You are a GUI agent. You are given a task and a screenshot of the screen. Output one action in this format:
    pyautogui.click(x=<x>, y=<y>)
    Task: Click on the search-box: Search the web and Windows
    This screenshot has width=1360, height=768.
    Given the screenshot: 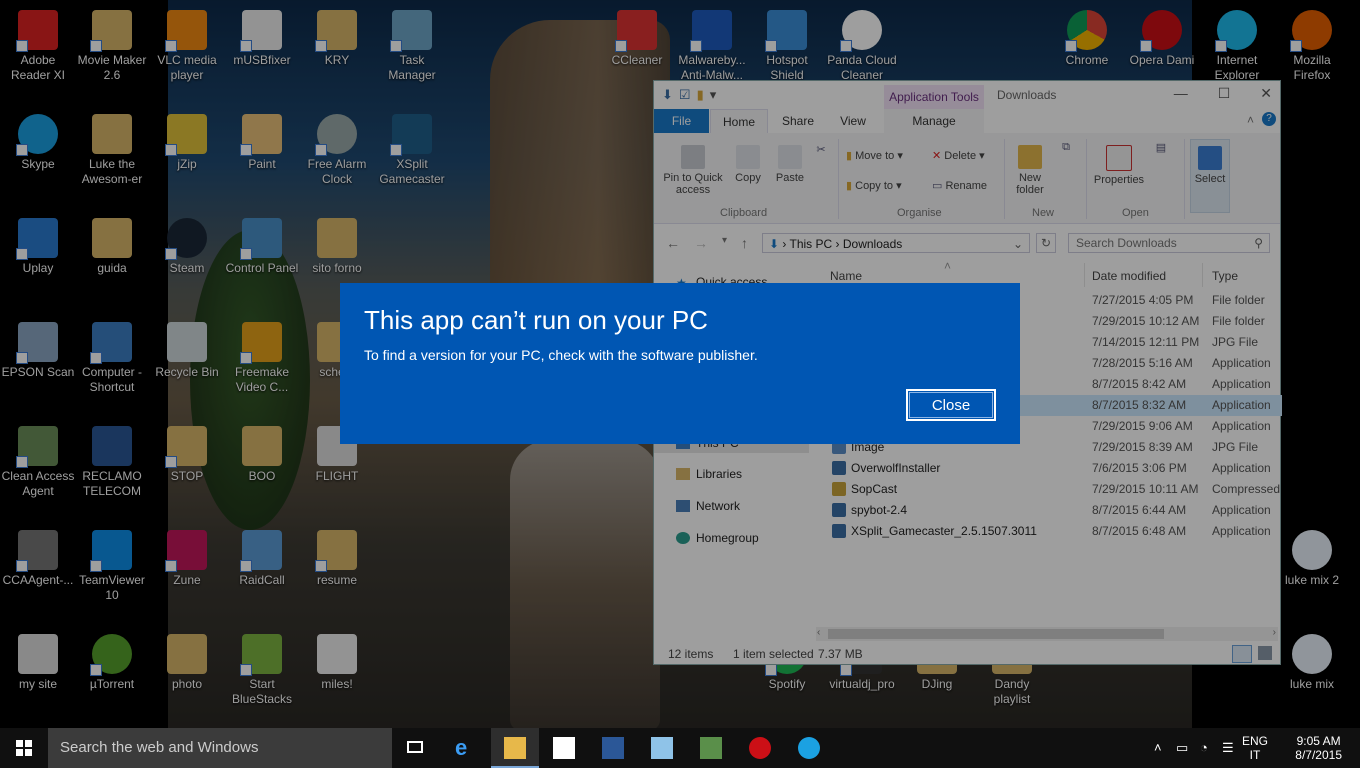 What is the action you would take?
    pyautogui.click(x=220, y=748)
    